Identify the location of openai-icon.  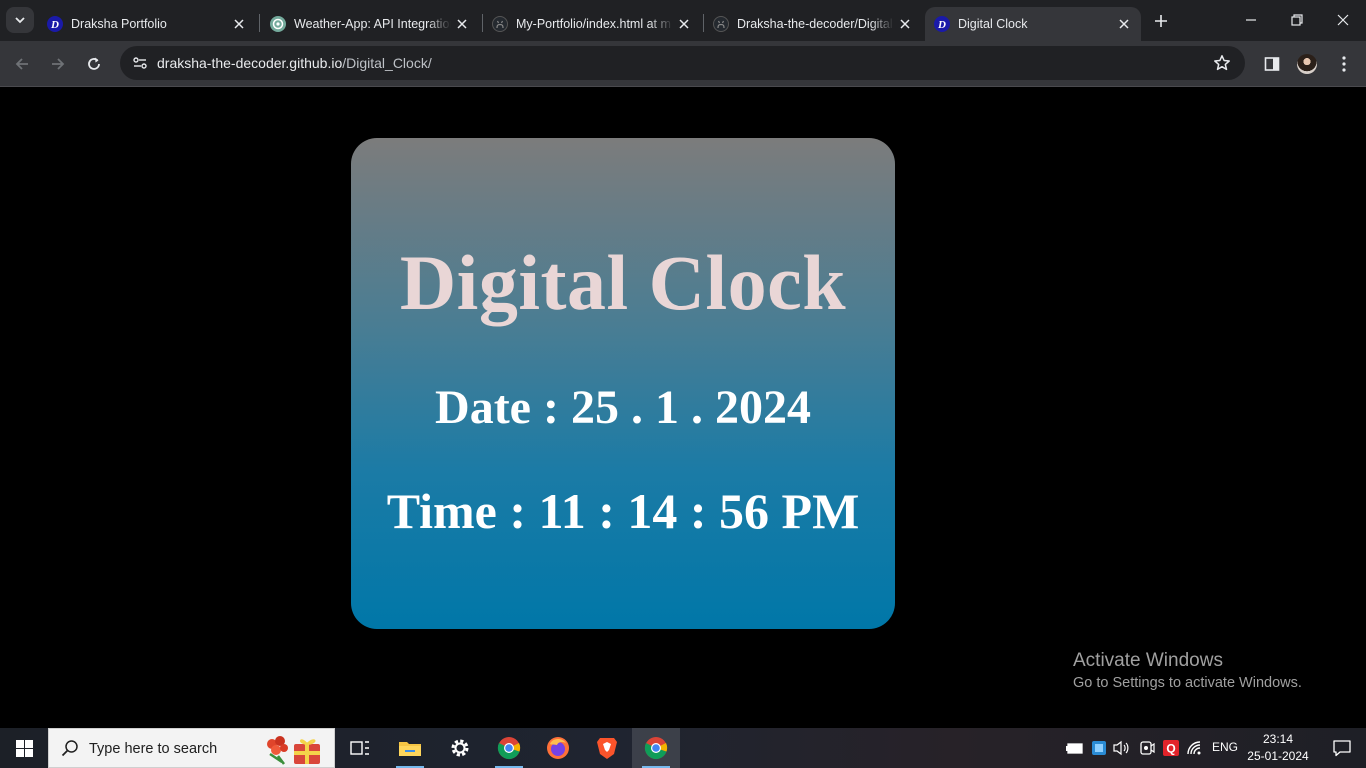
(278, 24).